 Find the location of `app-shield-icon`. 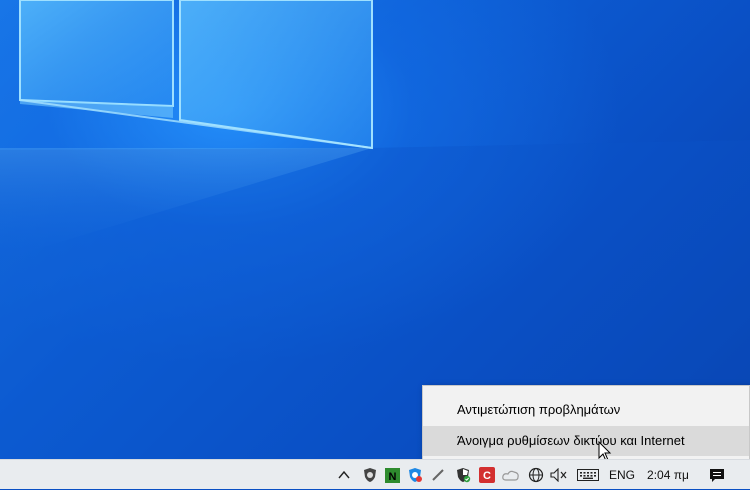

app-shield-icon is located at coordinates (370, 475).